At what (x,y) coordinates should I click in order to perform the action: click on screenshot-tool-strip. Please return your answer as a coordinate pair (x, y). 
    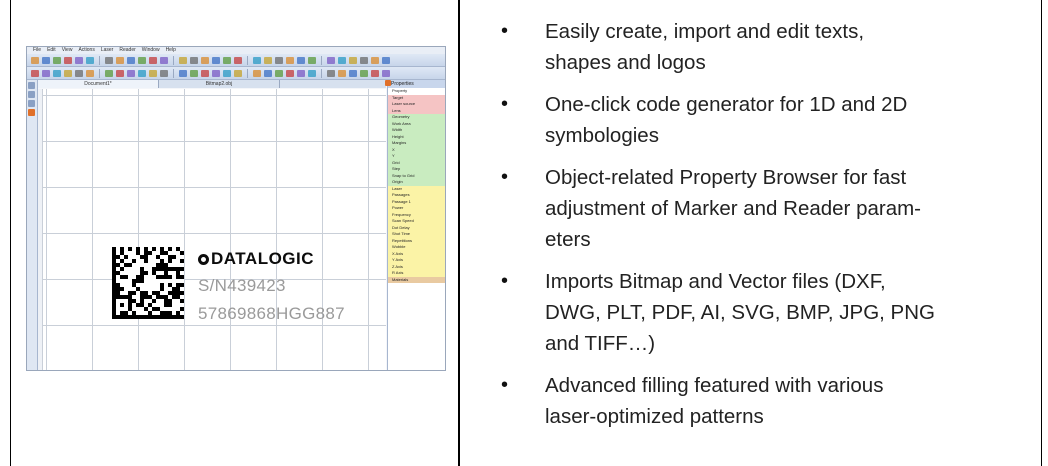
    Looking at the image, I should click on (32, 225).